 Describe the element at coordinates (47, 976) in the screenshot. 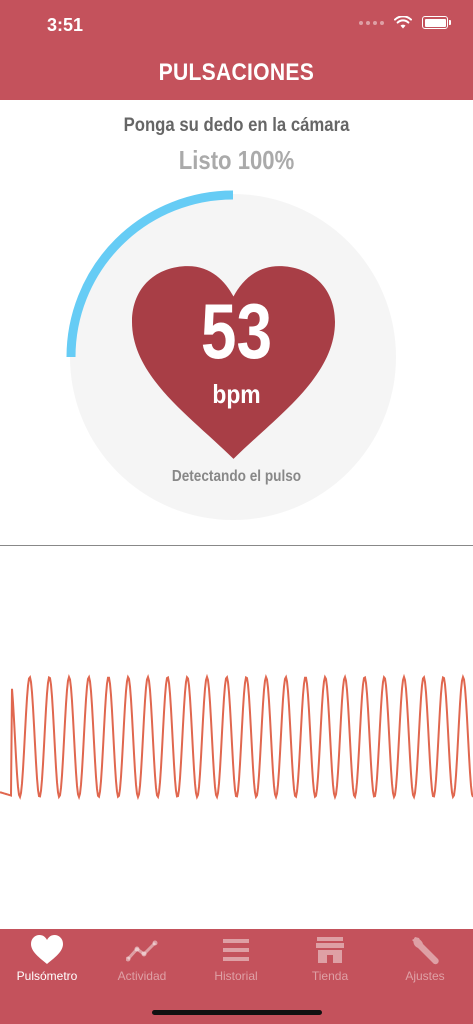

I see `tab-label: Pulsómetro` at that location.